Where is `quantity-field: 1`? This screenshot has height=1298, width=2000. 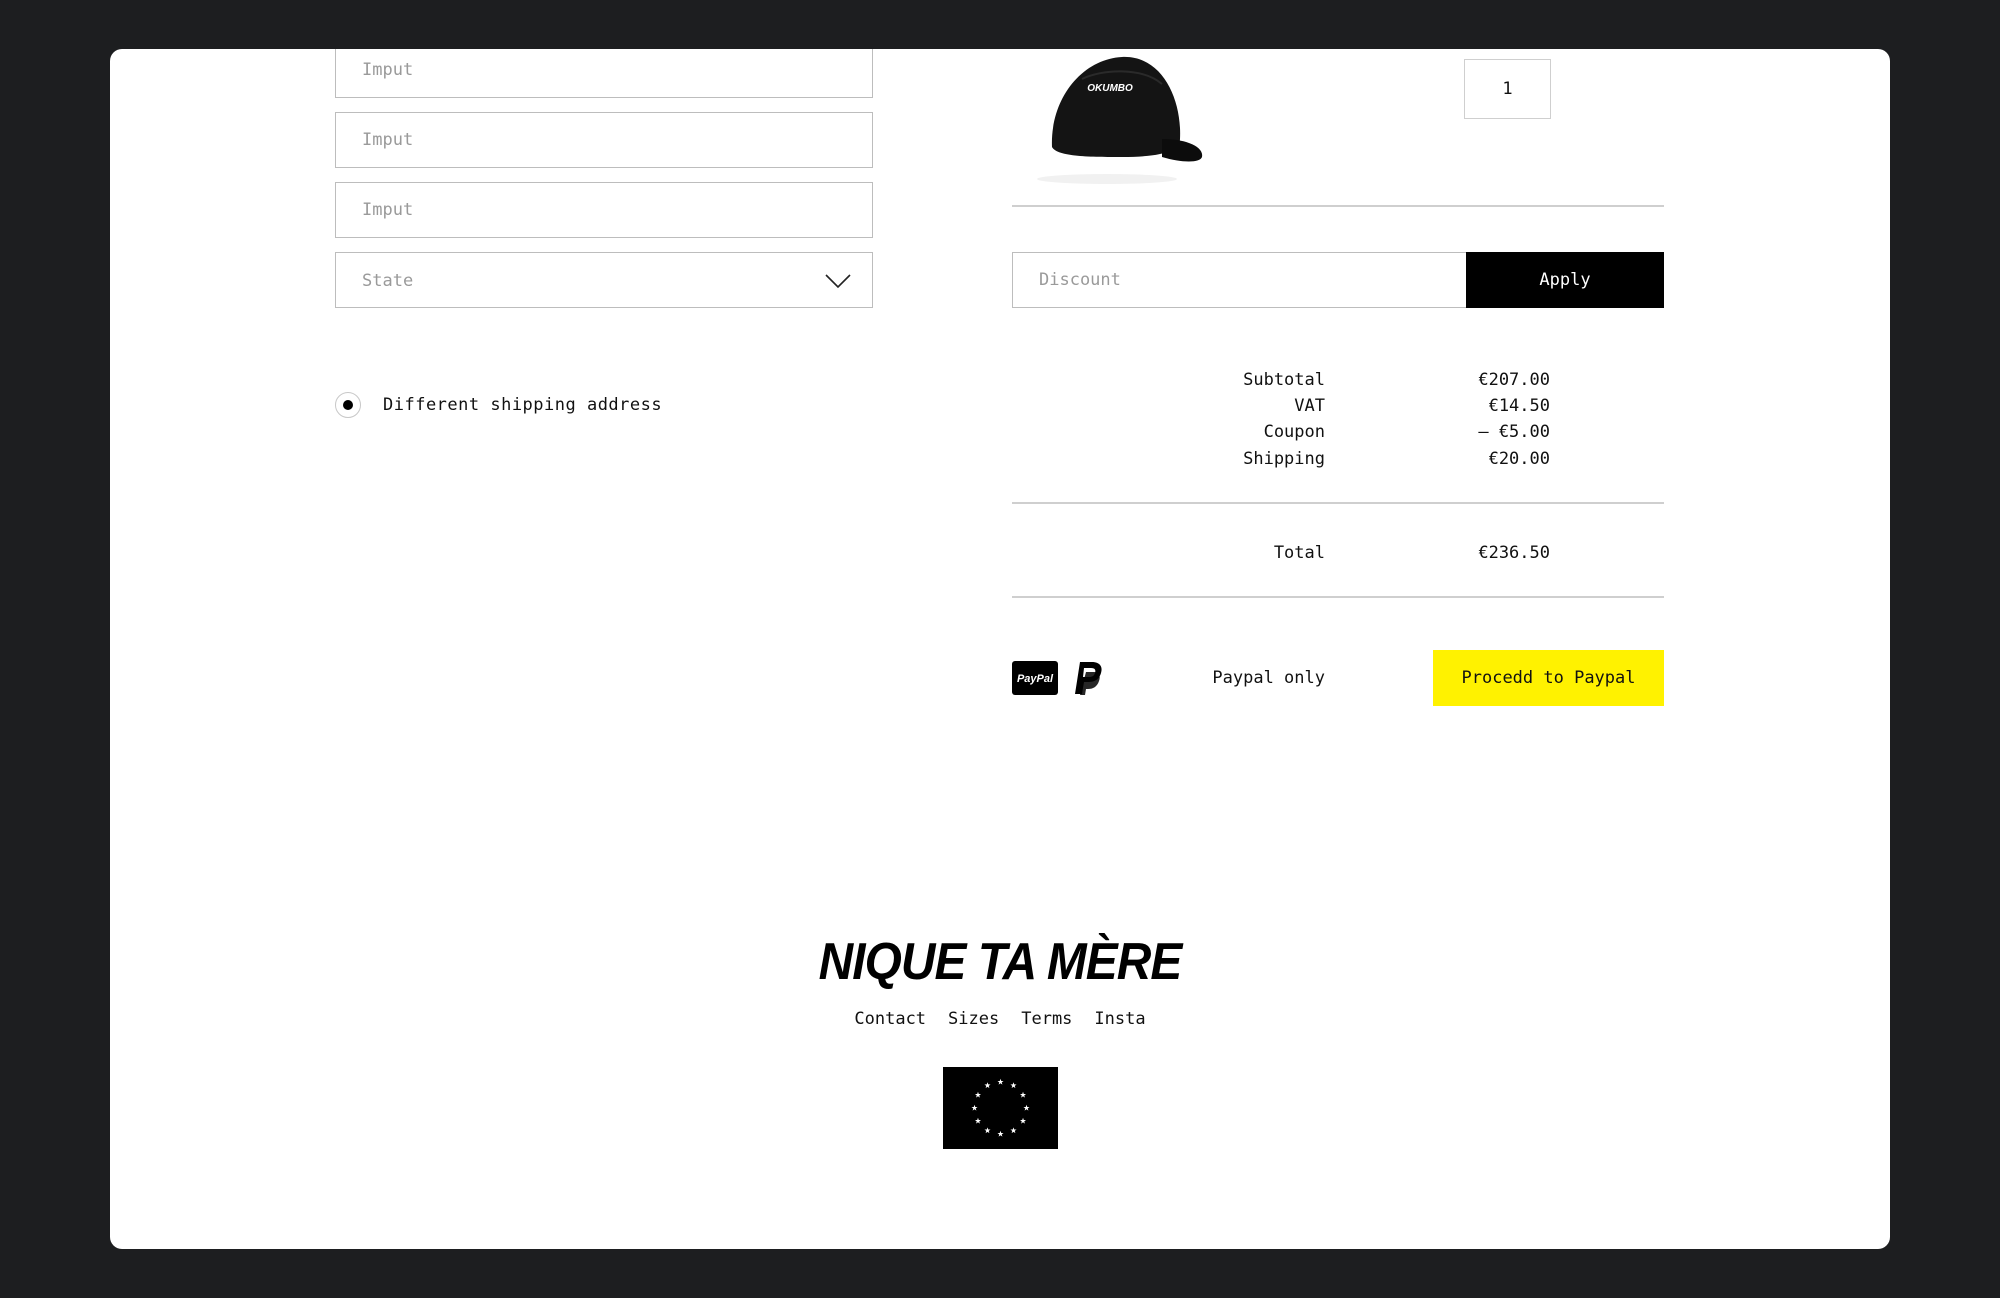 quantity-field: 1 is located at coordinates (1507, 89).